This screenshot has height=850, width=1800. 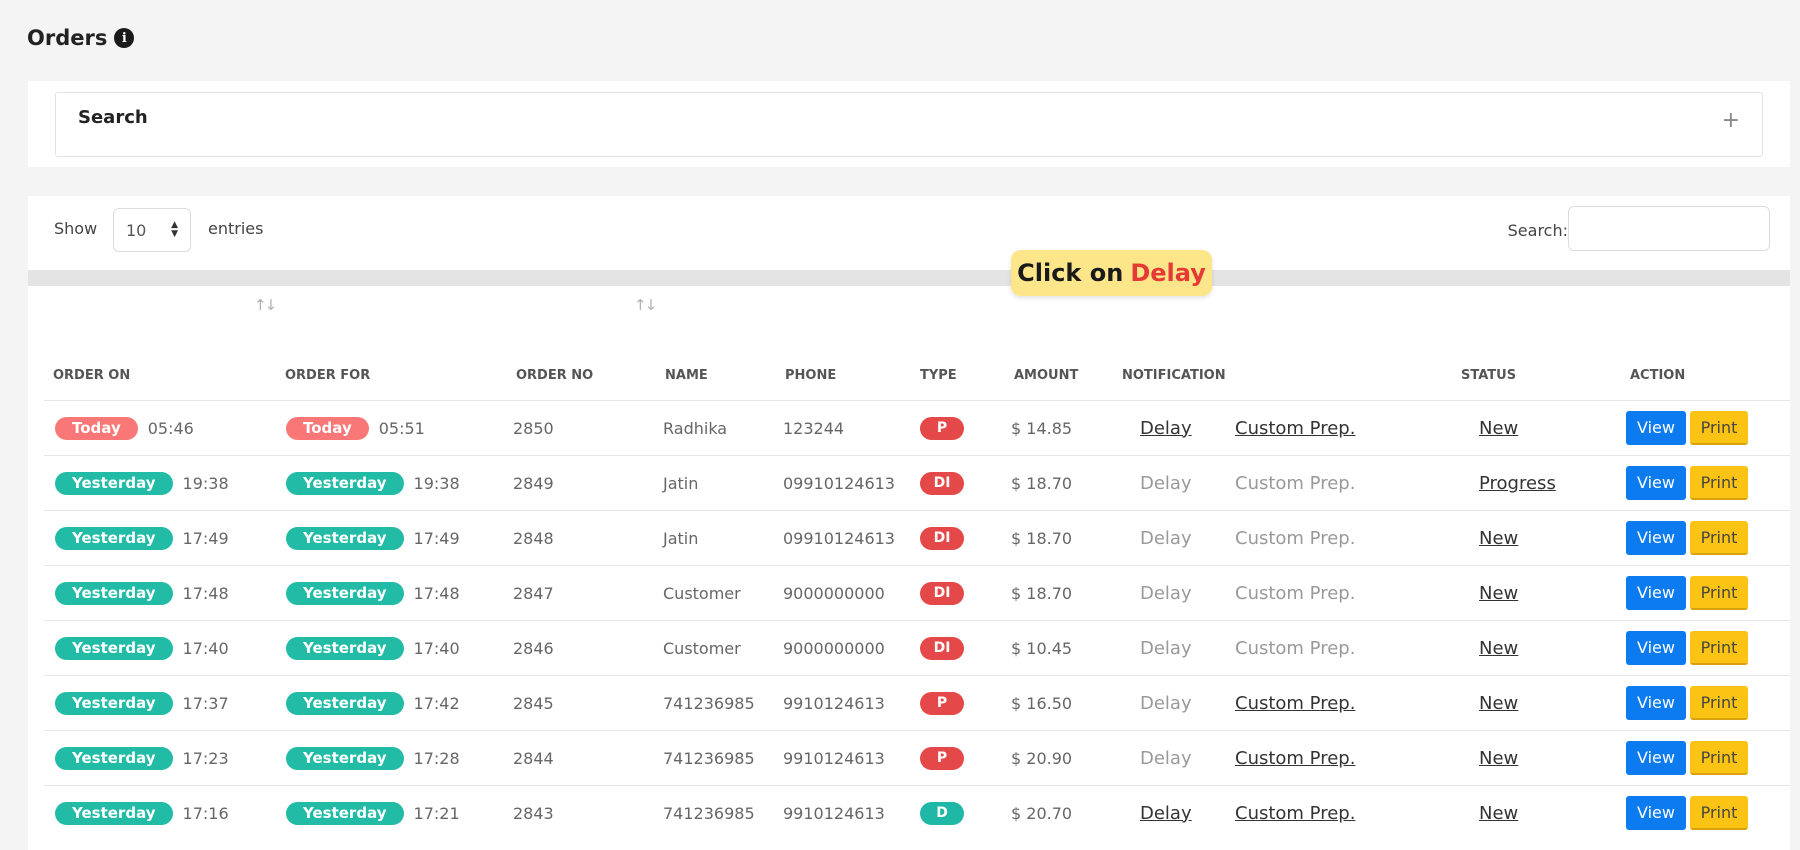 I want to click on header-status: STATUS, so click(x=1488, y=375).